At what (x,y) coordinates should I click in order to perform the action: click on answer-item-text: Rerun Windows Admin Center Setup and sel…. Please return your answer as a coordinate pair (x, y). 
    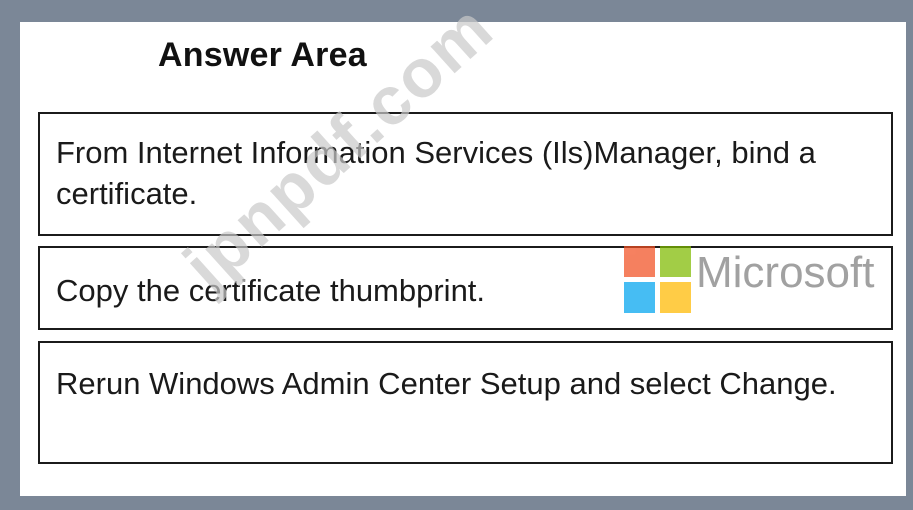
    Looking at the image, I should click on (446, 383).